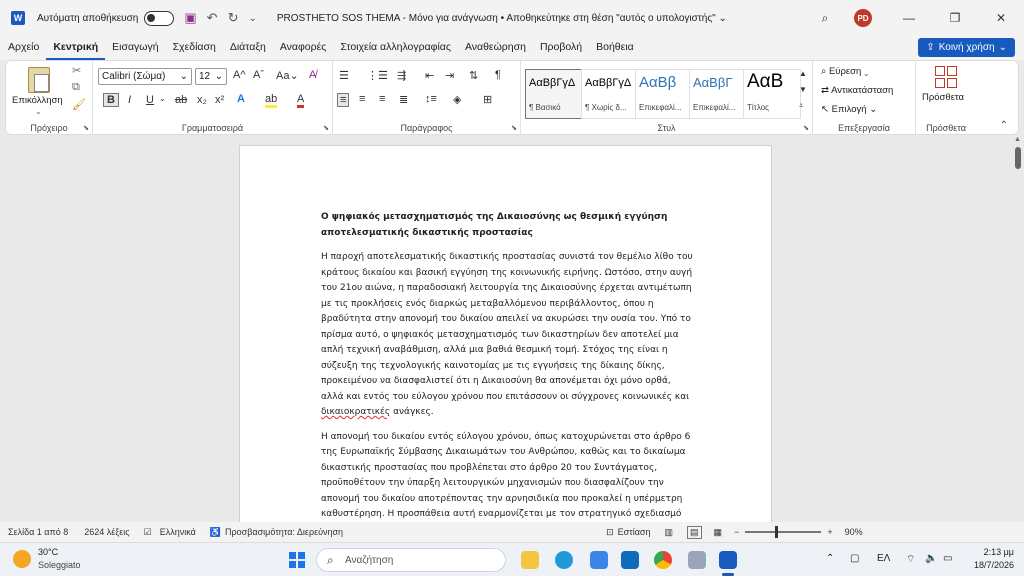 This screenshot has height=576, width=1024. What do you see at coordinates (248, 48) in the screenshot?
I see `tab-layout: Διάταξη` at bounding box center [248, 48].